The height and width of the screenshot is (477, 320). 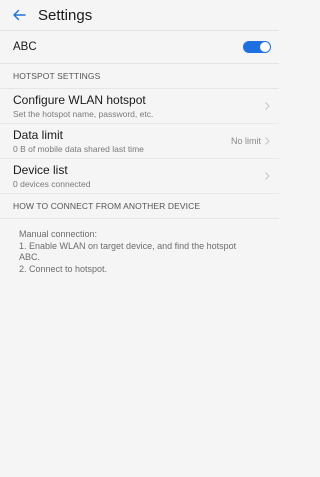 What do you see at coordinates (257, 47) in the screenshot?
I see `hotspot-toggle` at bounding box center [257, 47].